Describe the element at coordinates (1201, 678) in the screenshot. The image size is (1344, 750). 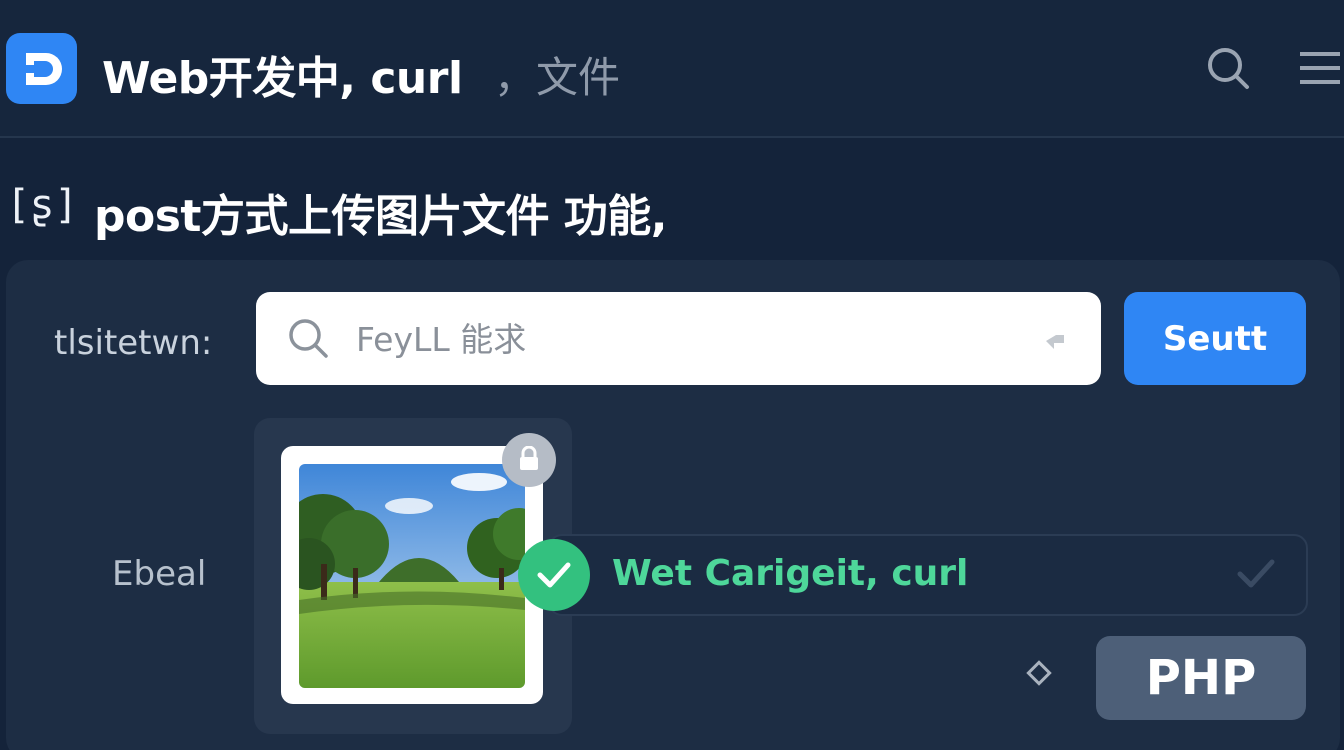
I see `language-badge: PHP` at that location.